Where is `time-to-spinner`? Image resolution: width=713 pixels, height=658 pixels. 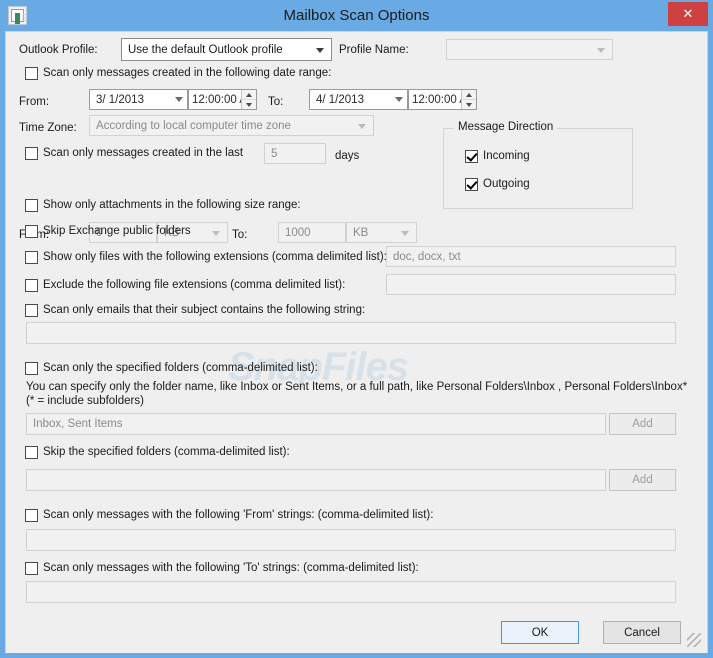 time-to-spinner is located at coordinates (468, 99).